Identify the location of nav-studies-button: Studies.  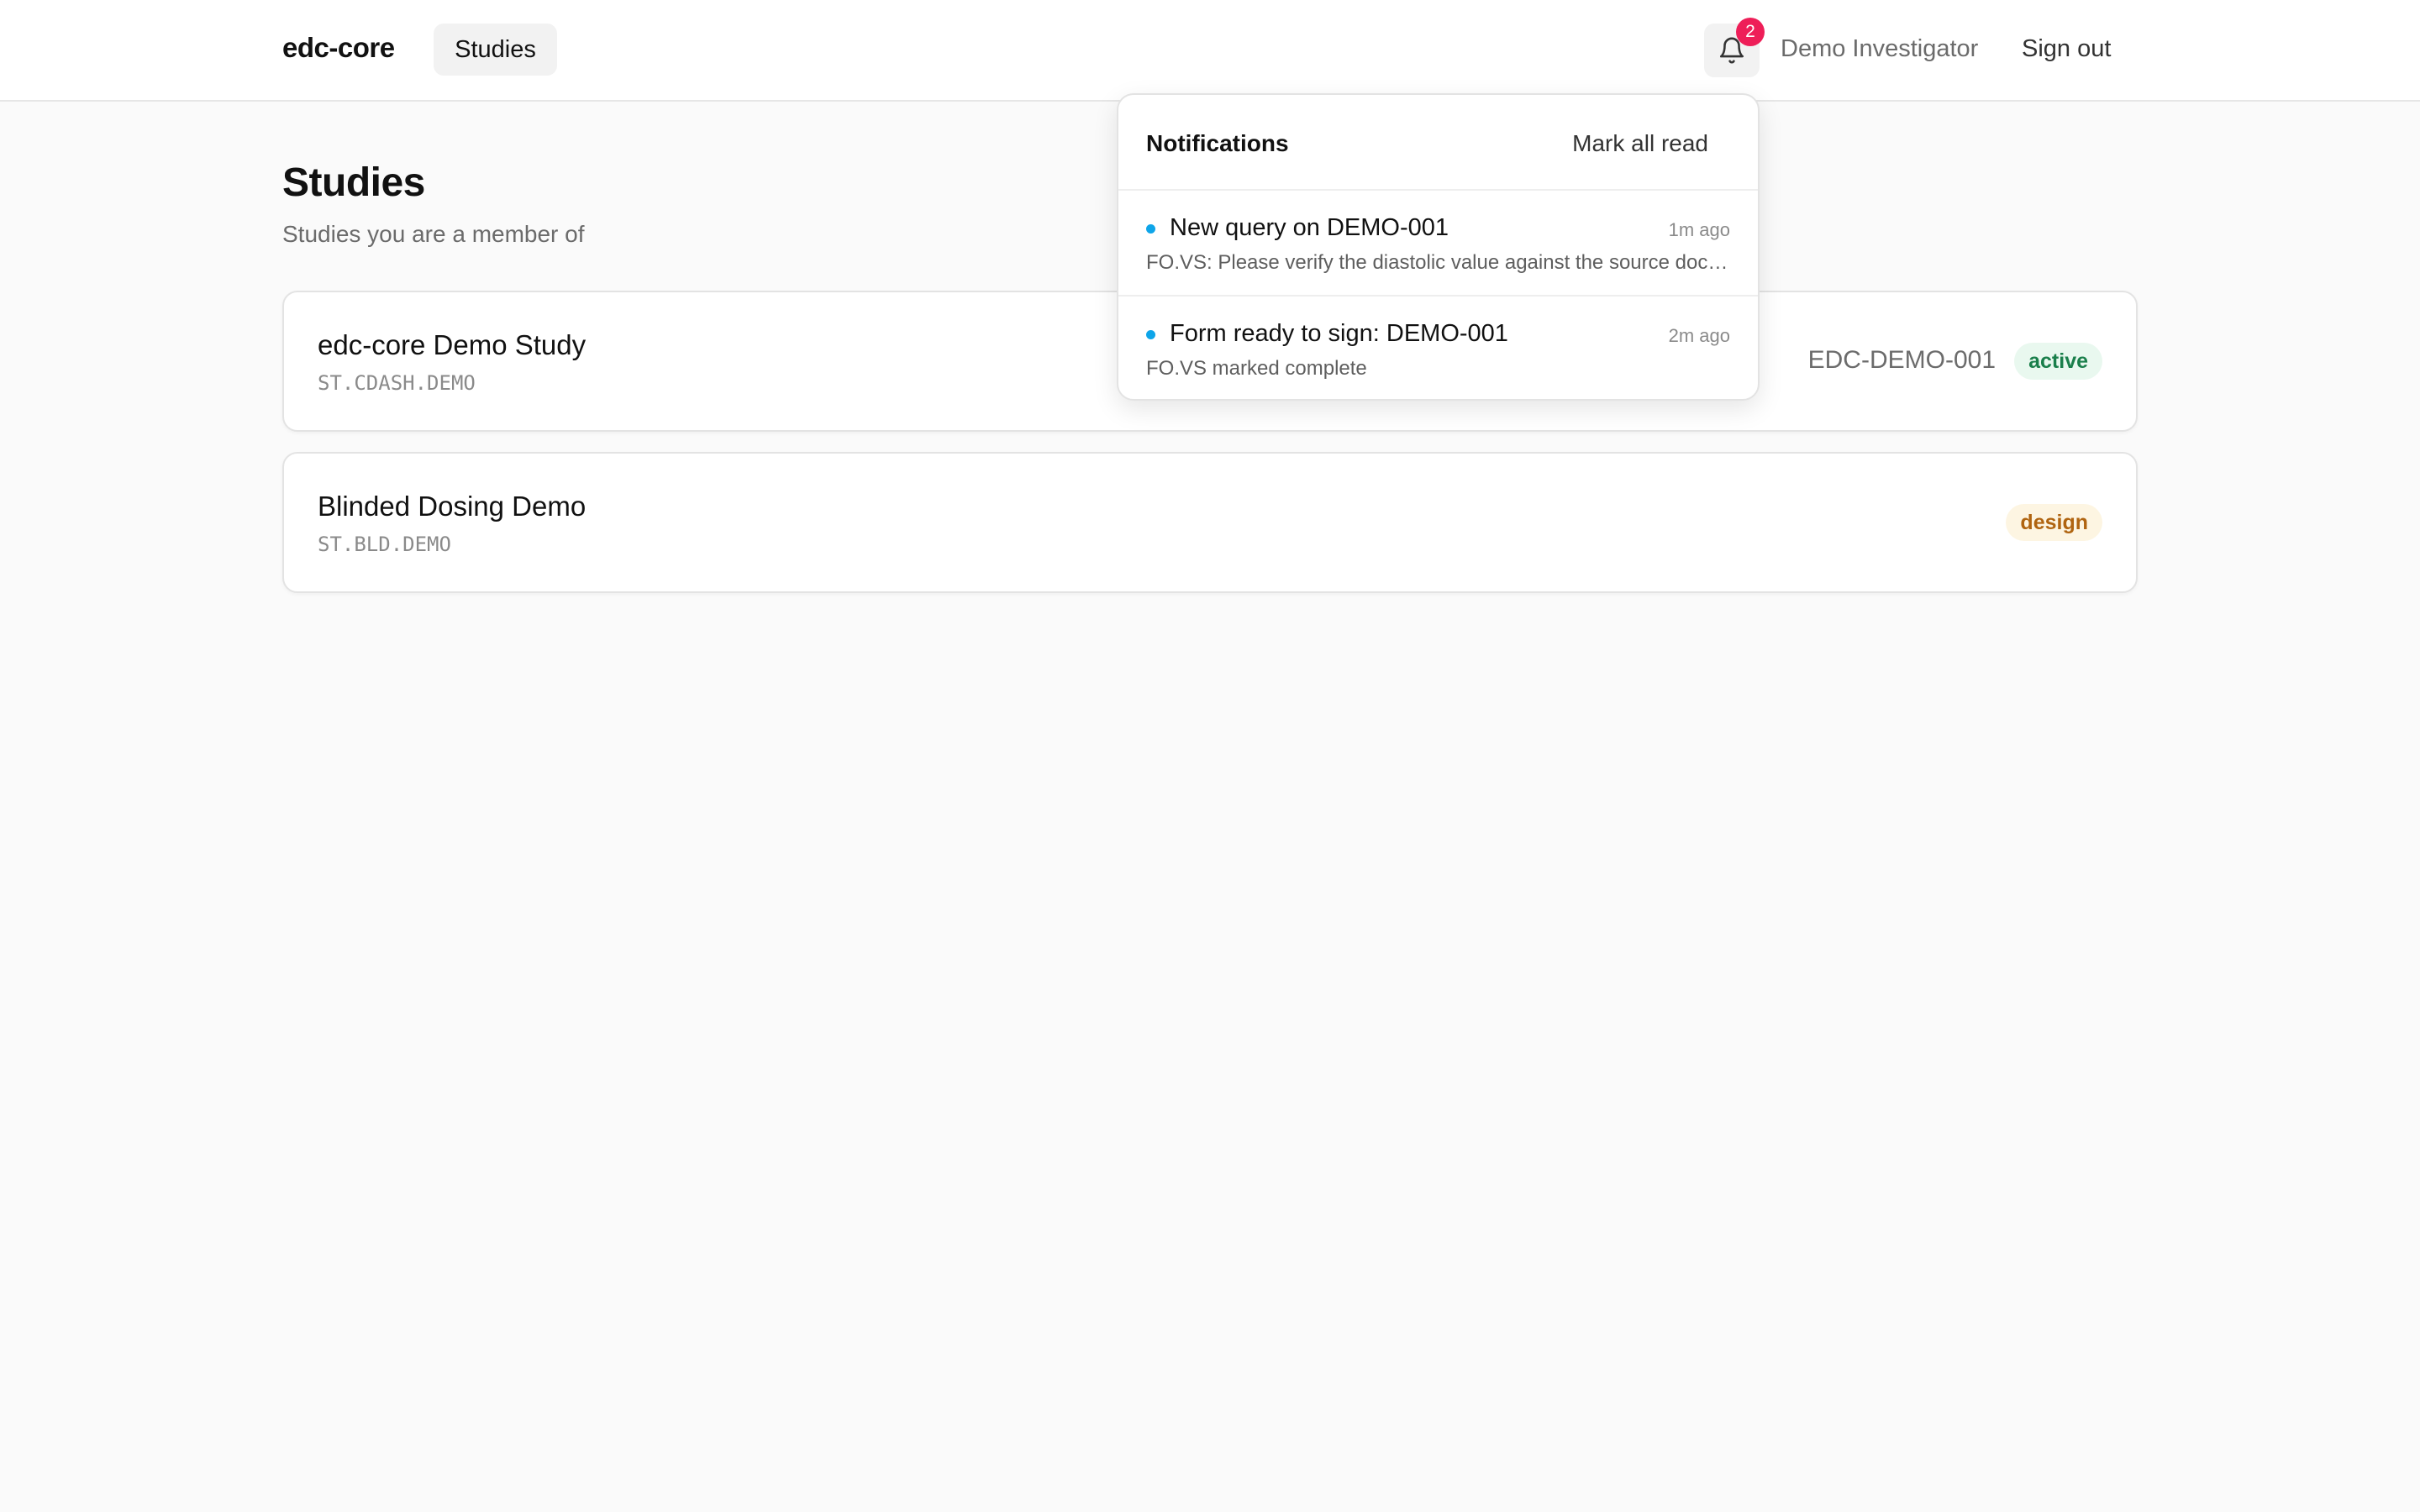
(496, 50).